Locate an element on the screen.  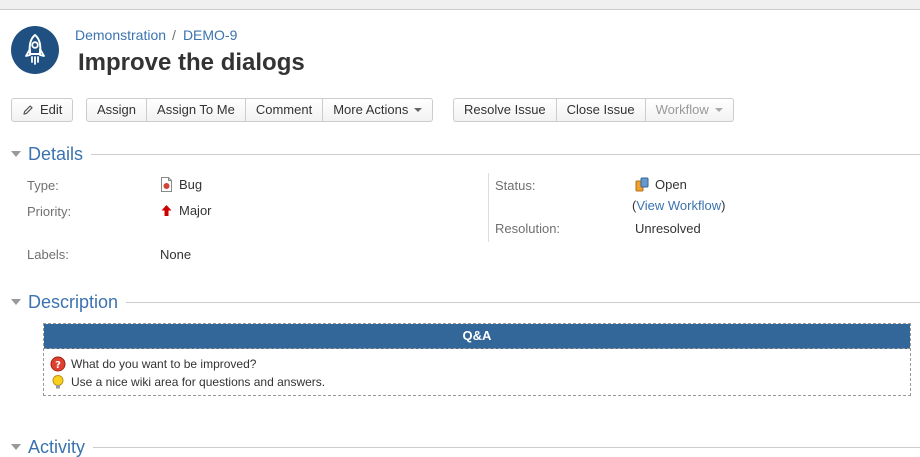
status-value: Open is located at coordinates (661, 184).